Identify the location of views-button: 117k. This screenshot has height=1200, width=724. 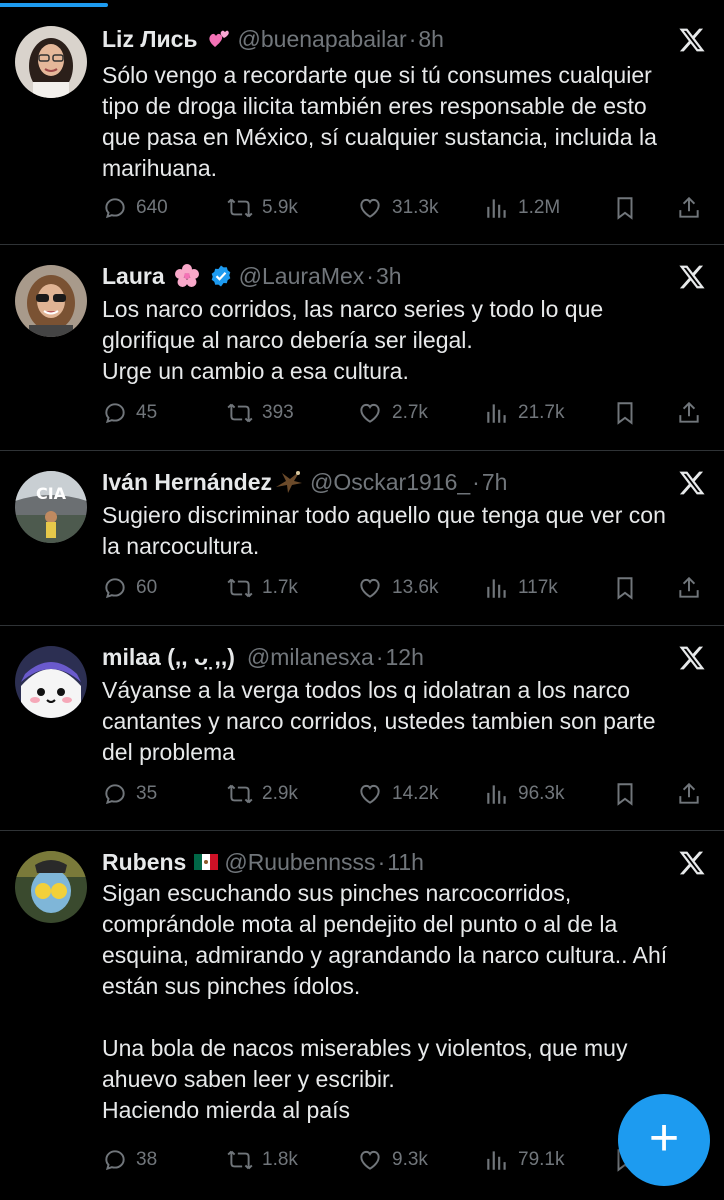
(521, 588).